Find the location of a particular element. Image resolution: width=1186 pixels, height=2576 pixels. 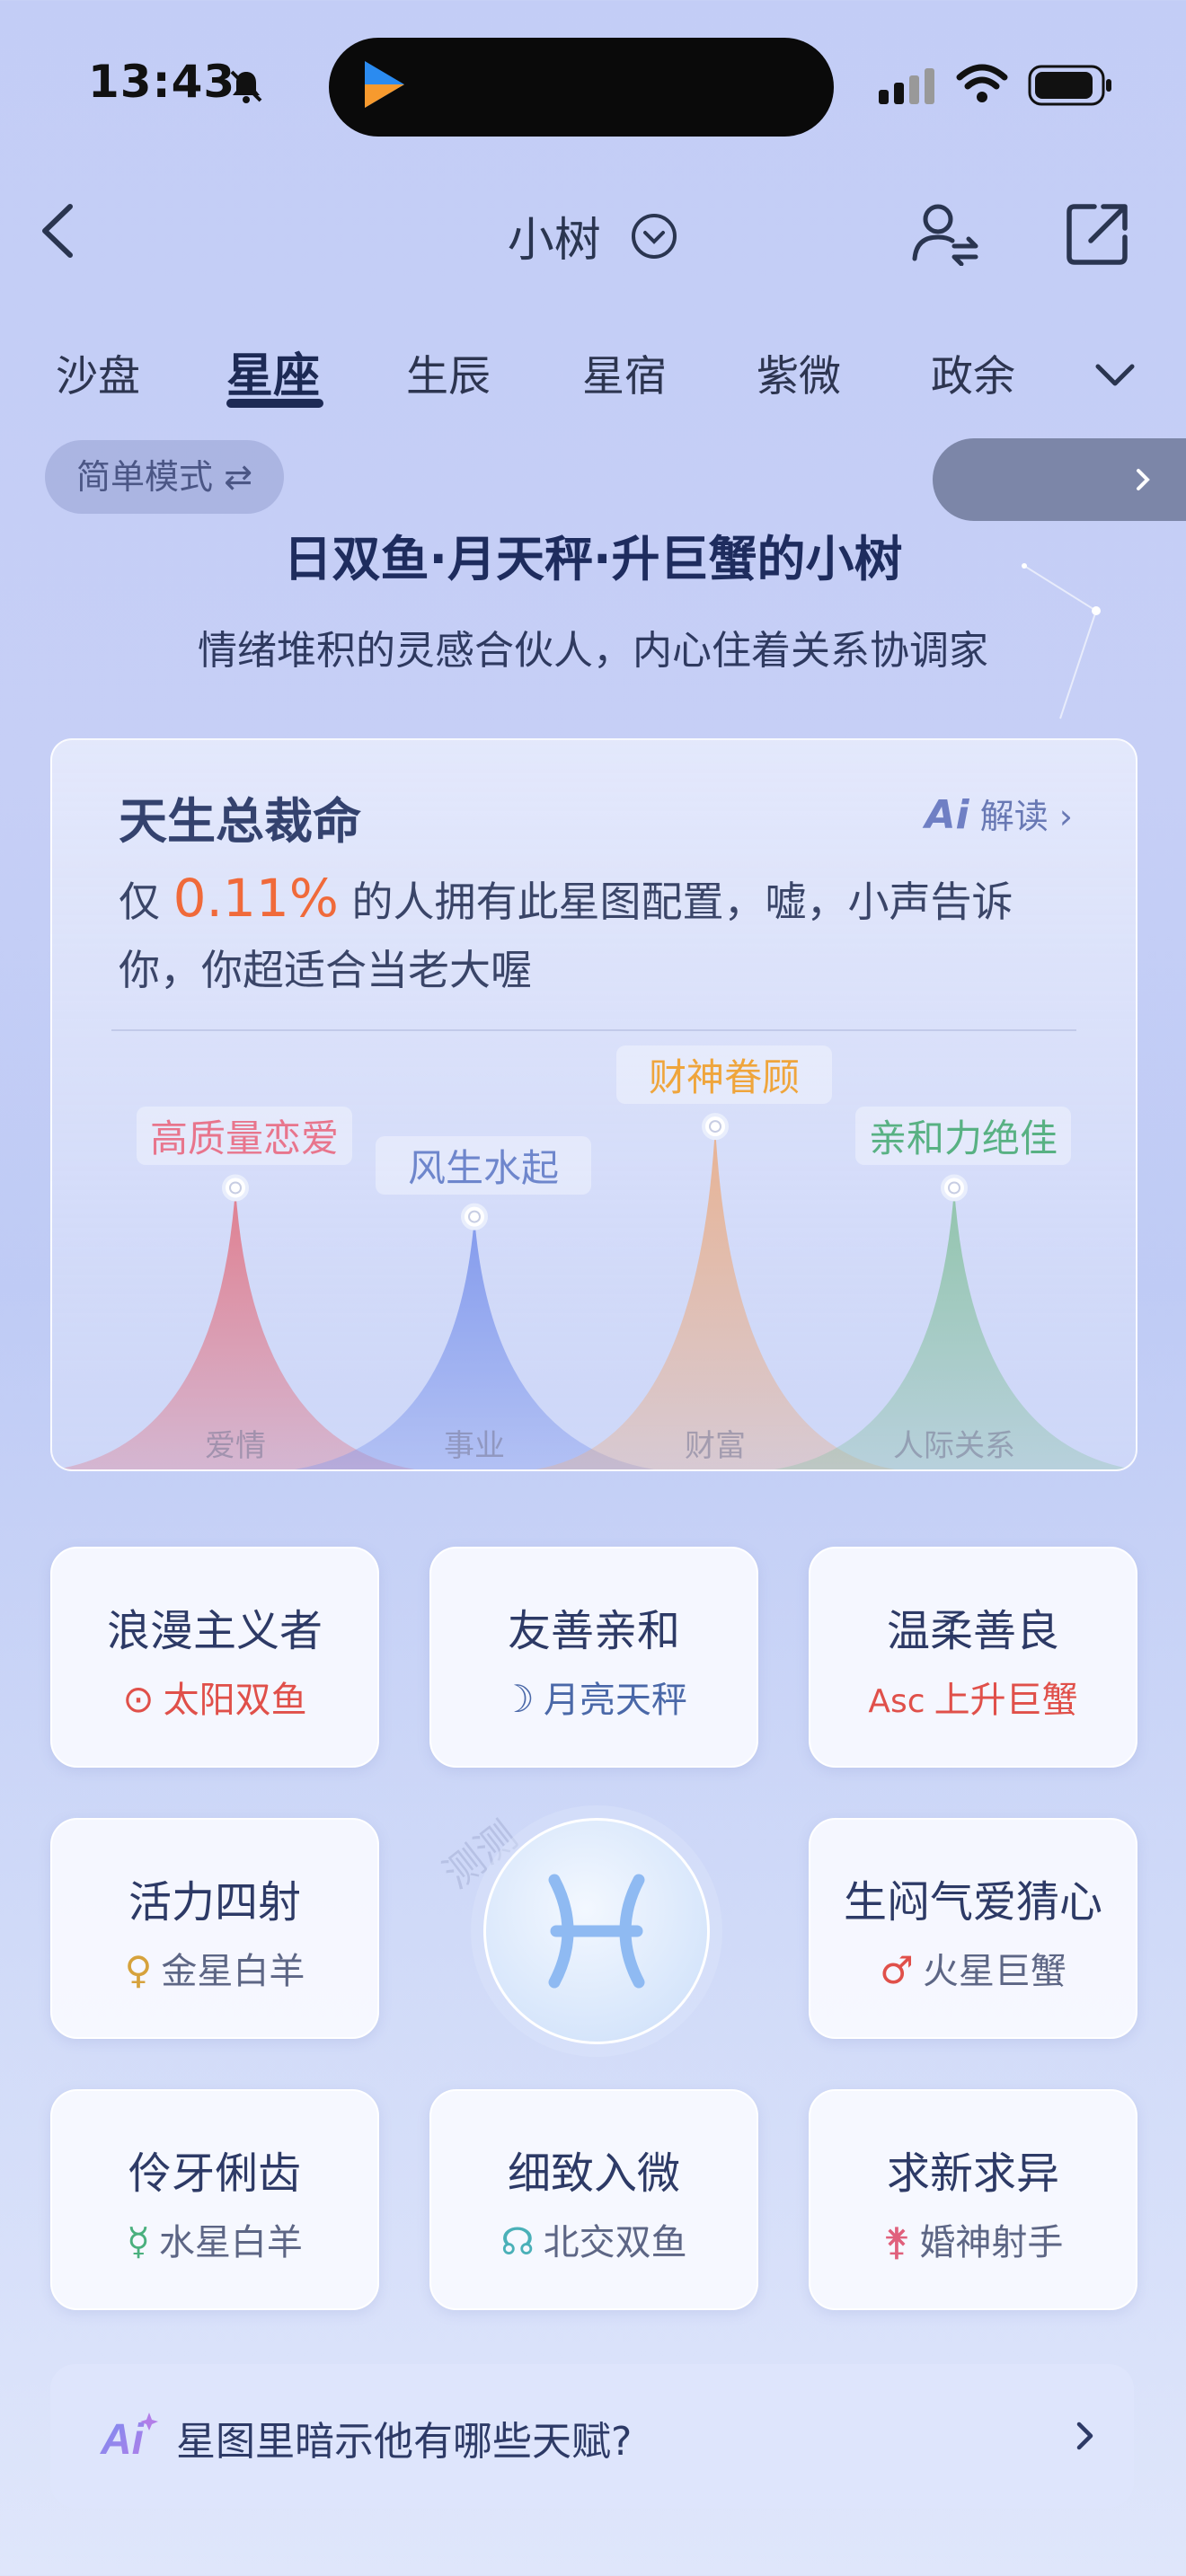

wifi-icon is located at coordinates (982, 83).